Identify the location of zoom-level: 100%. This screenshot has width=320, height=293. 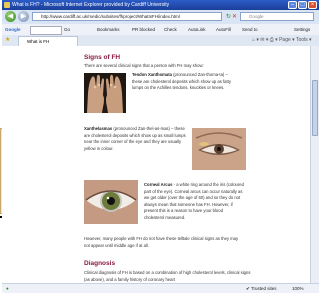
(298, 288).